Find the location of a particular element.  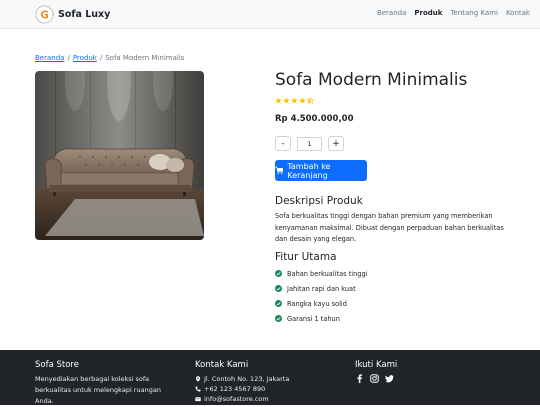

brand-name: Sofa Luxy is located at coordinates (84, 14).